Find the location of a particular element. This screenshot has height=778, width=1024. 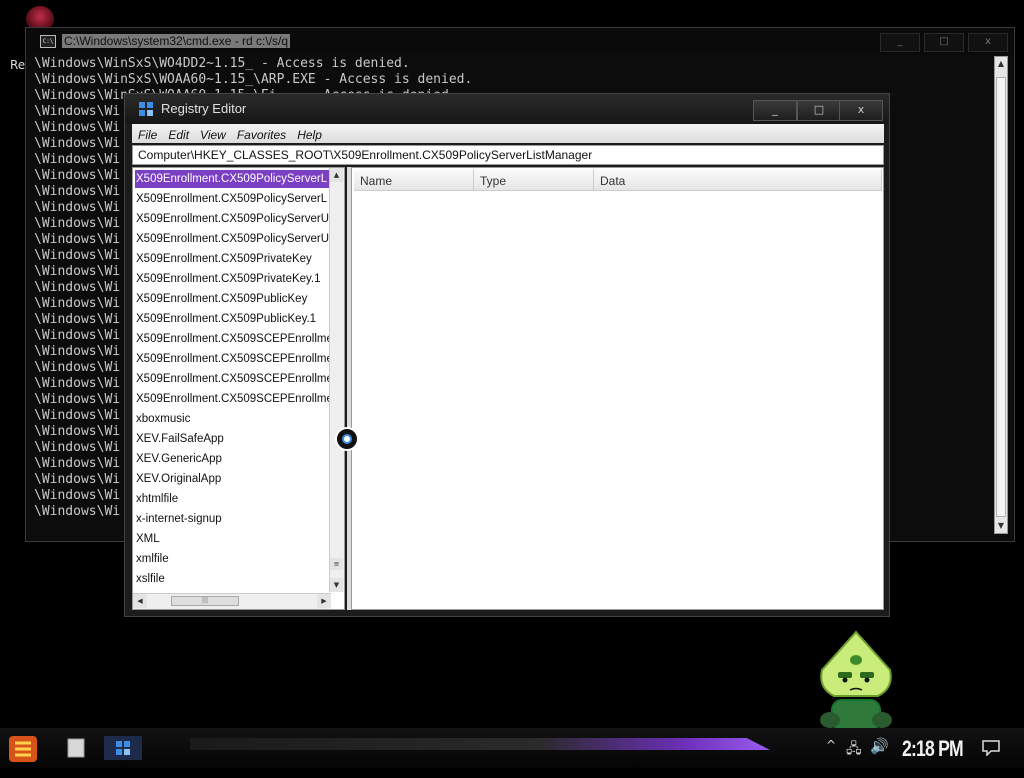

tree-vertical-scrollbar: ▲ ≡ ▼ is located at coordinates (336, 380).